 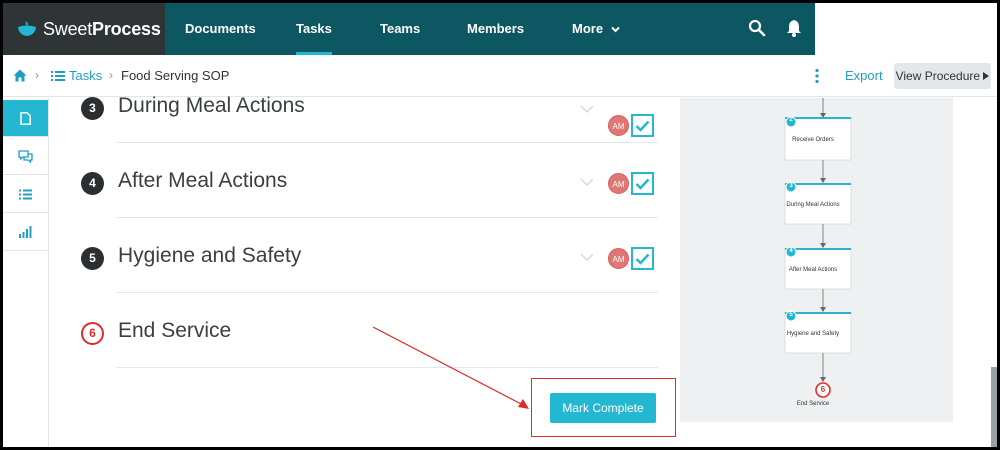 What do you see at coordinates (757, 28) in the screenshot?
I see `search-icon` at bounding box center [757, 28].